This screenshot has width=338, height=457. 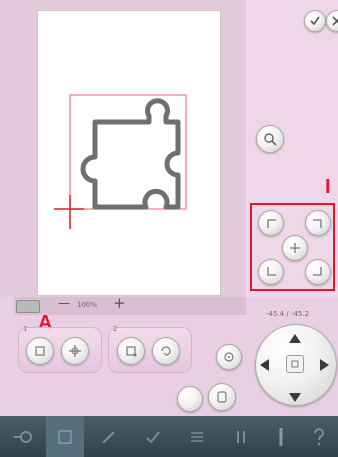 I want to click on corner-bottom-left-icon, so click(x=271, y=271).